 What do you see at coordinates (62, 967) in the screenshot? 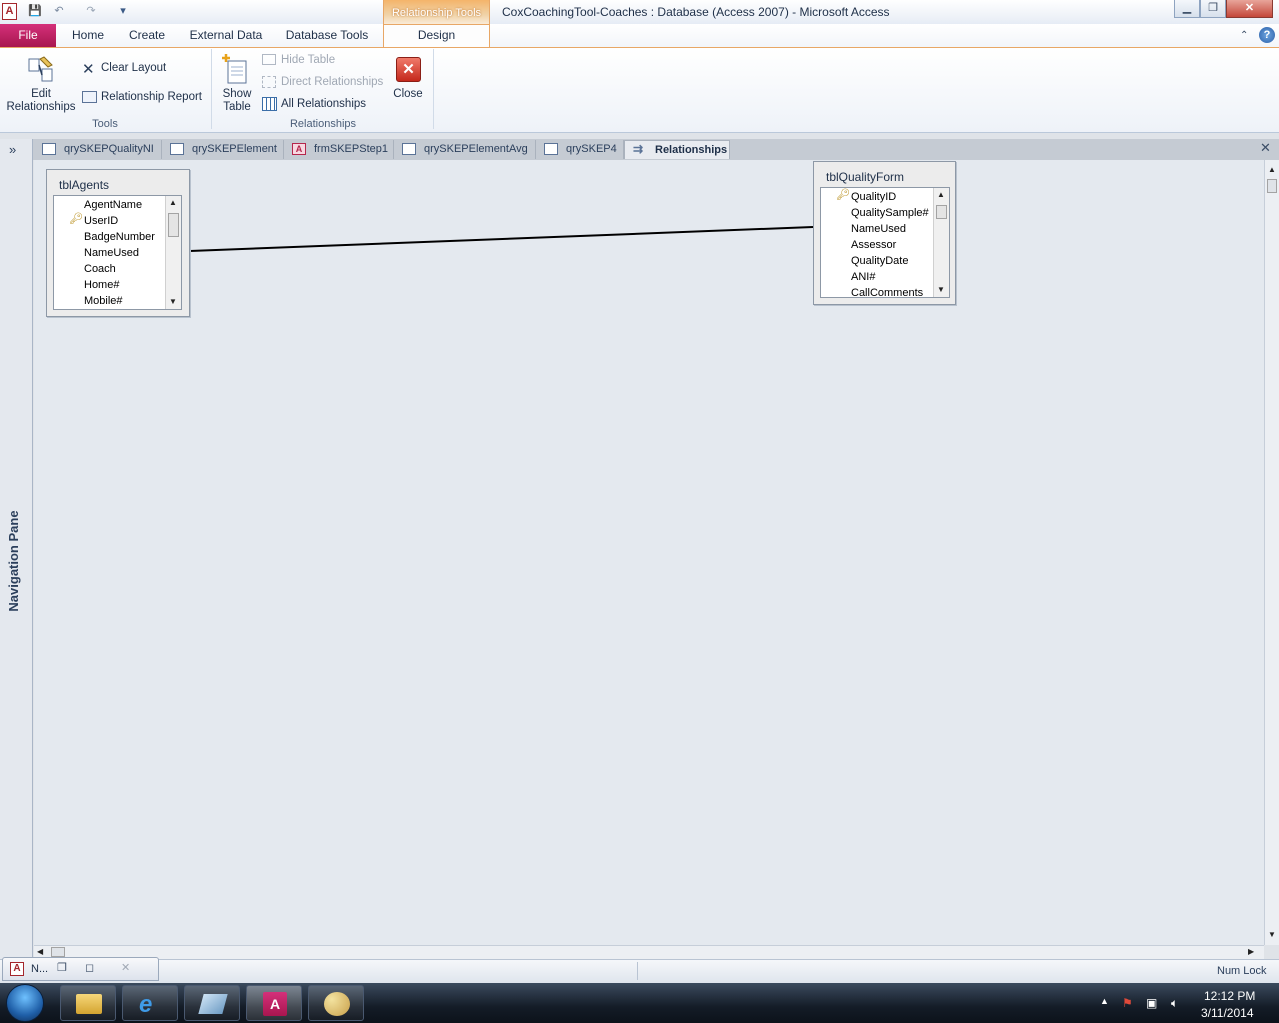
I see `restore-icon: ❐` at bounding box center [62, 967].